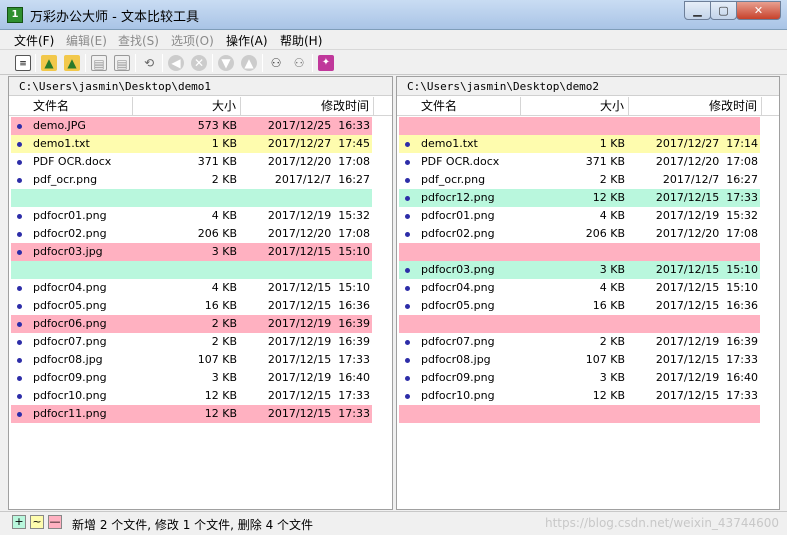  What do you see at coordinates (706, 143) in the screenshot?
I see `file-modified-time: 2017/12/27 17:14` at bounding box center [706, 143].